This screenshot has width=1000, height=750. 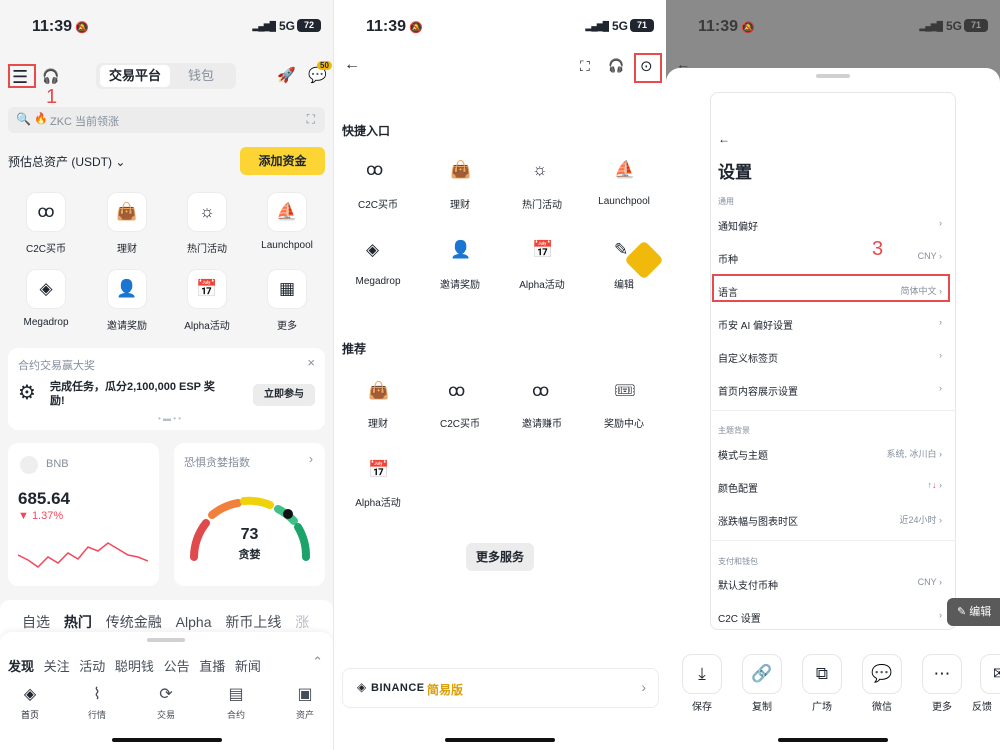 I want to click on tab-new-listing: 新币上线, so click(x=253, y=622).